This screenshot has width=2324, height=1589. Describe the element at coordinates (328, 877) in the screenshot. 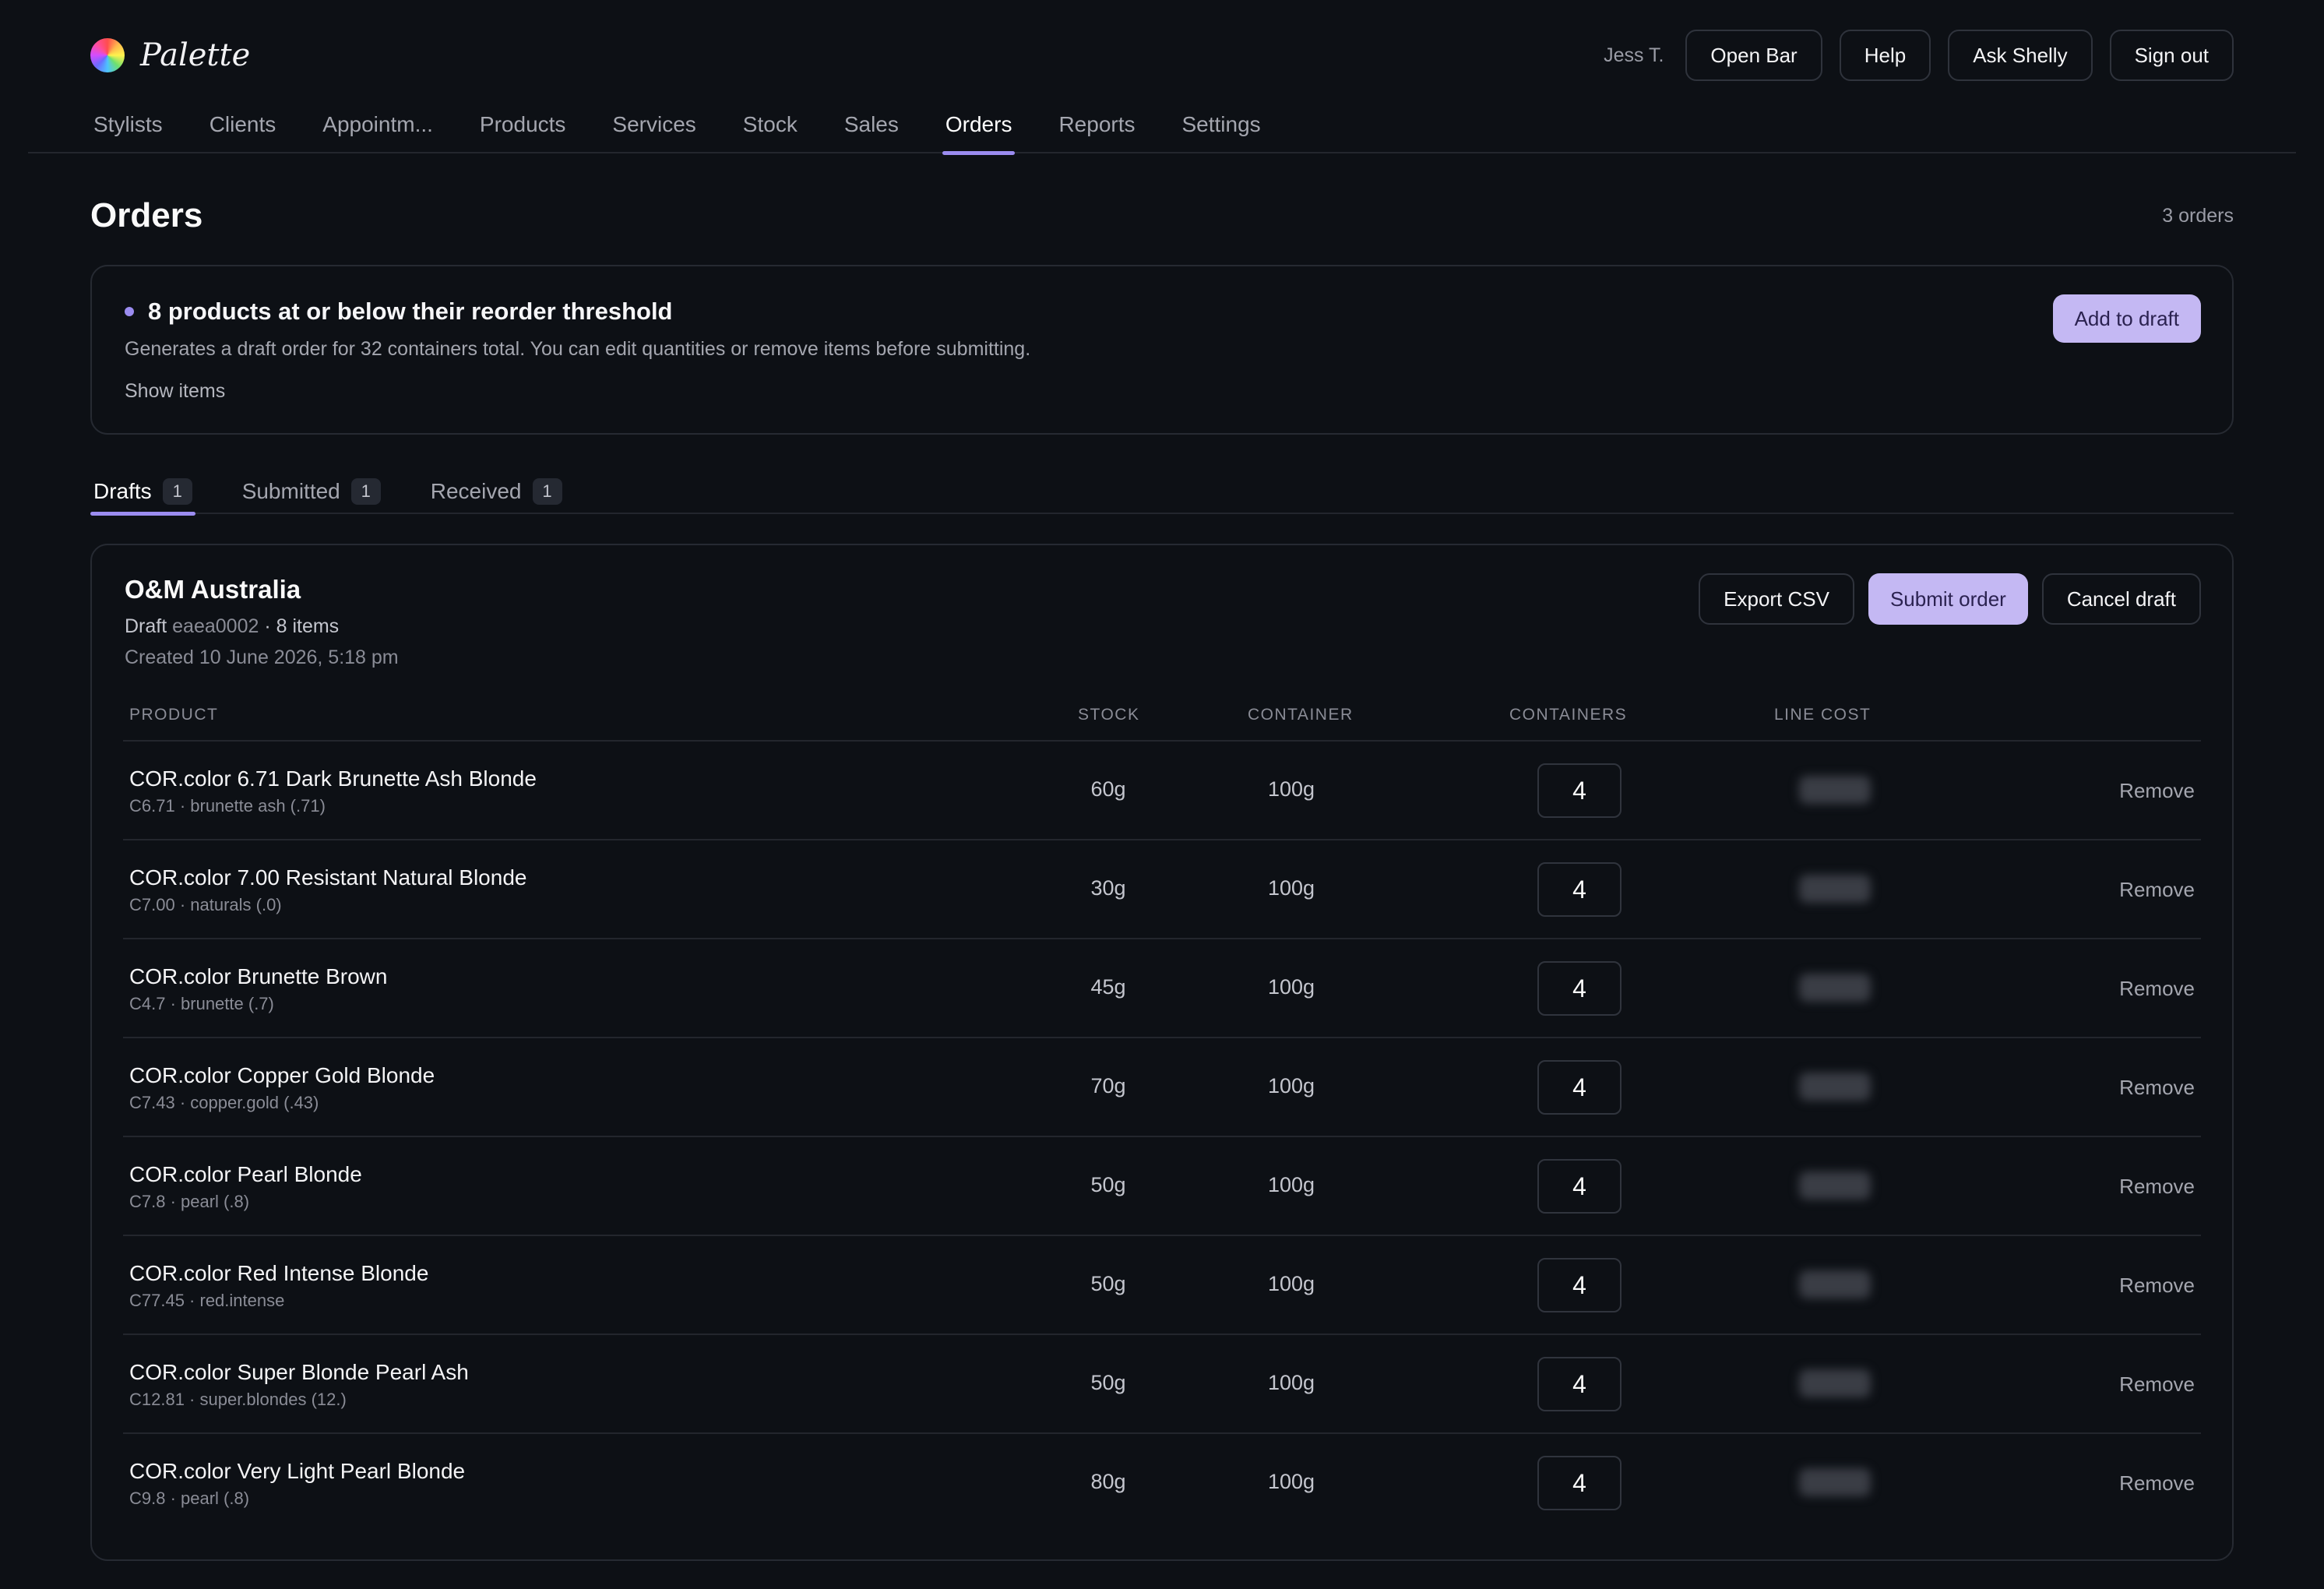

I see `product-name: COR.color 7.00 Resistant Natural Blonde` at that location.